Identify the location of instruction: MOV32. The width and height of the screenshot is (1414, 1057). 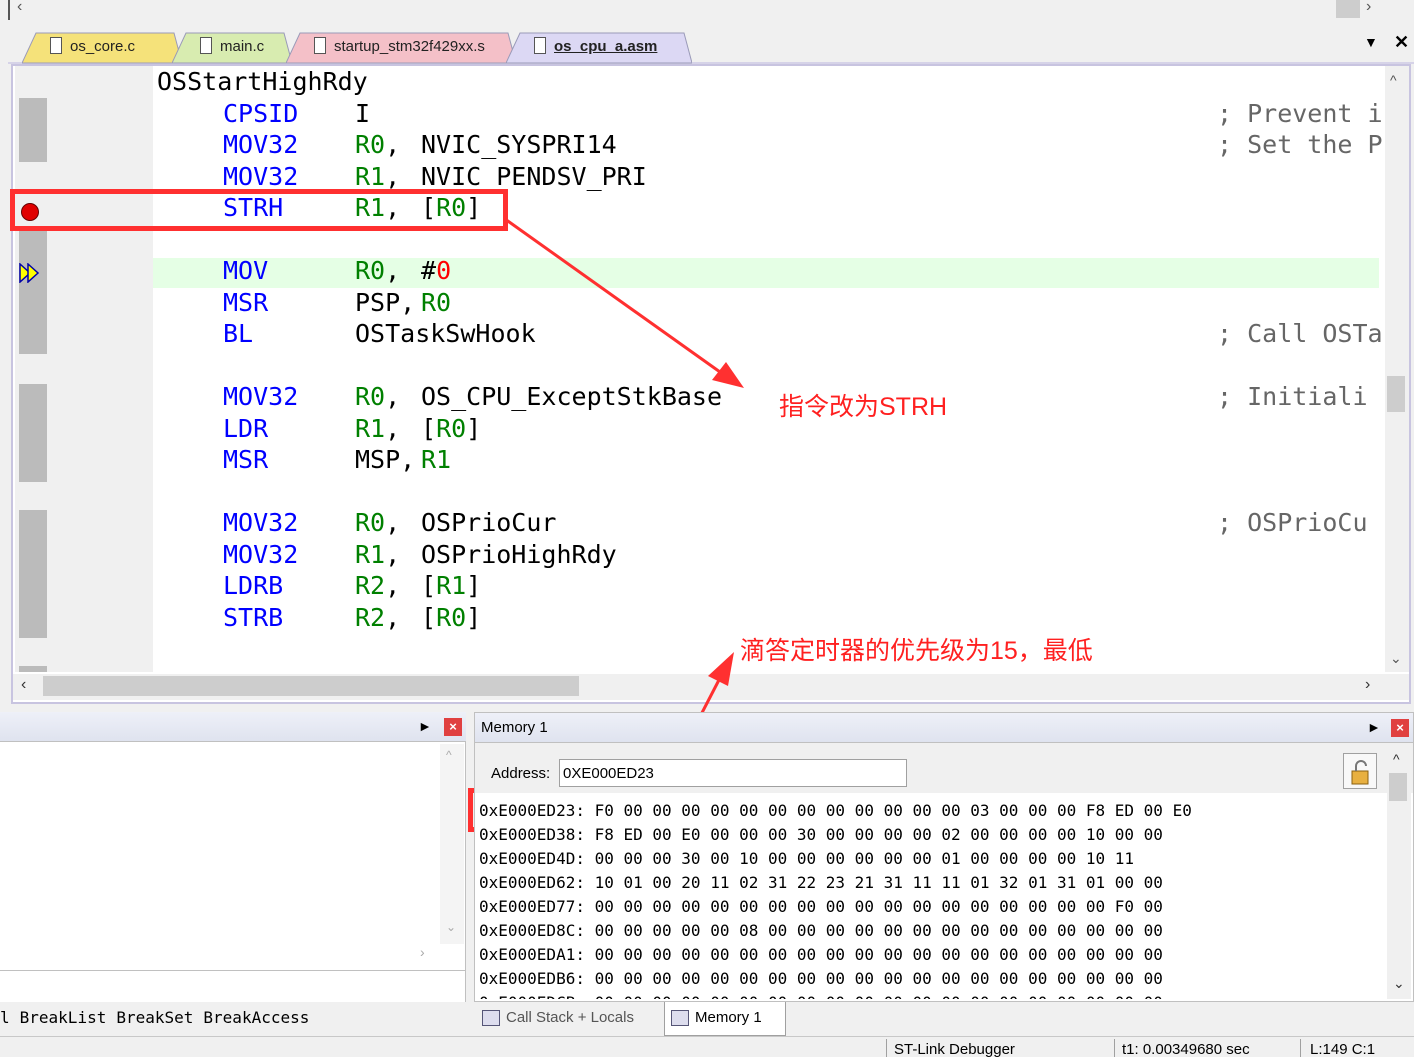
(261, 396).